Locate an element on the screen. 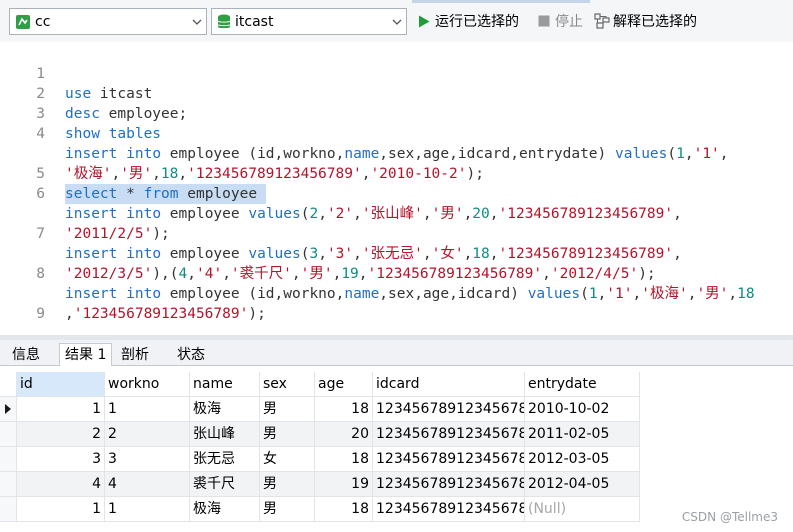  explain-selected-label: 解释已选择的 is located at coordinates (655, 22).